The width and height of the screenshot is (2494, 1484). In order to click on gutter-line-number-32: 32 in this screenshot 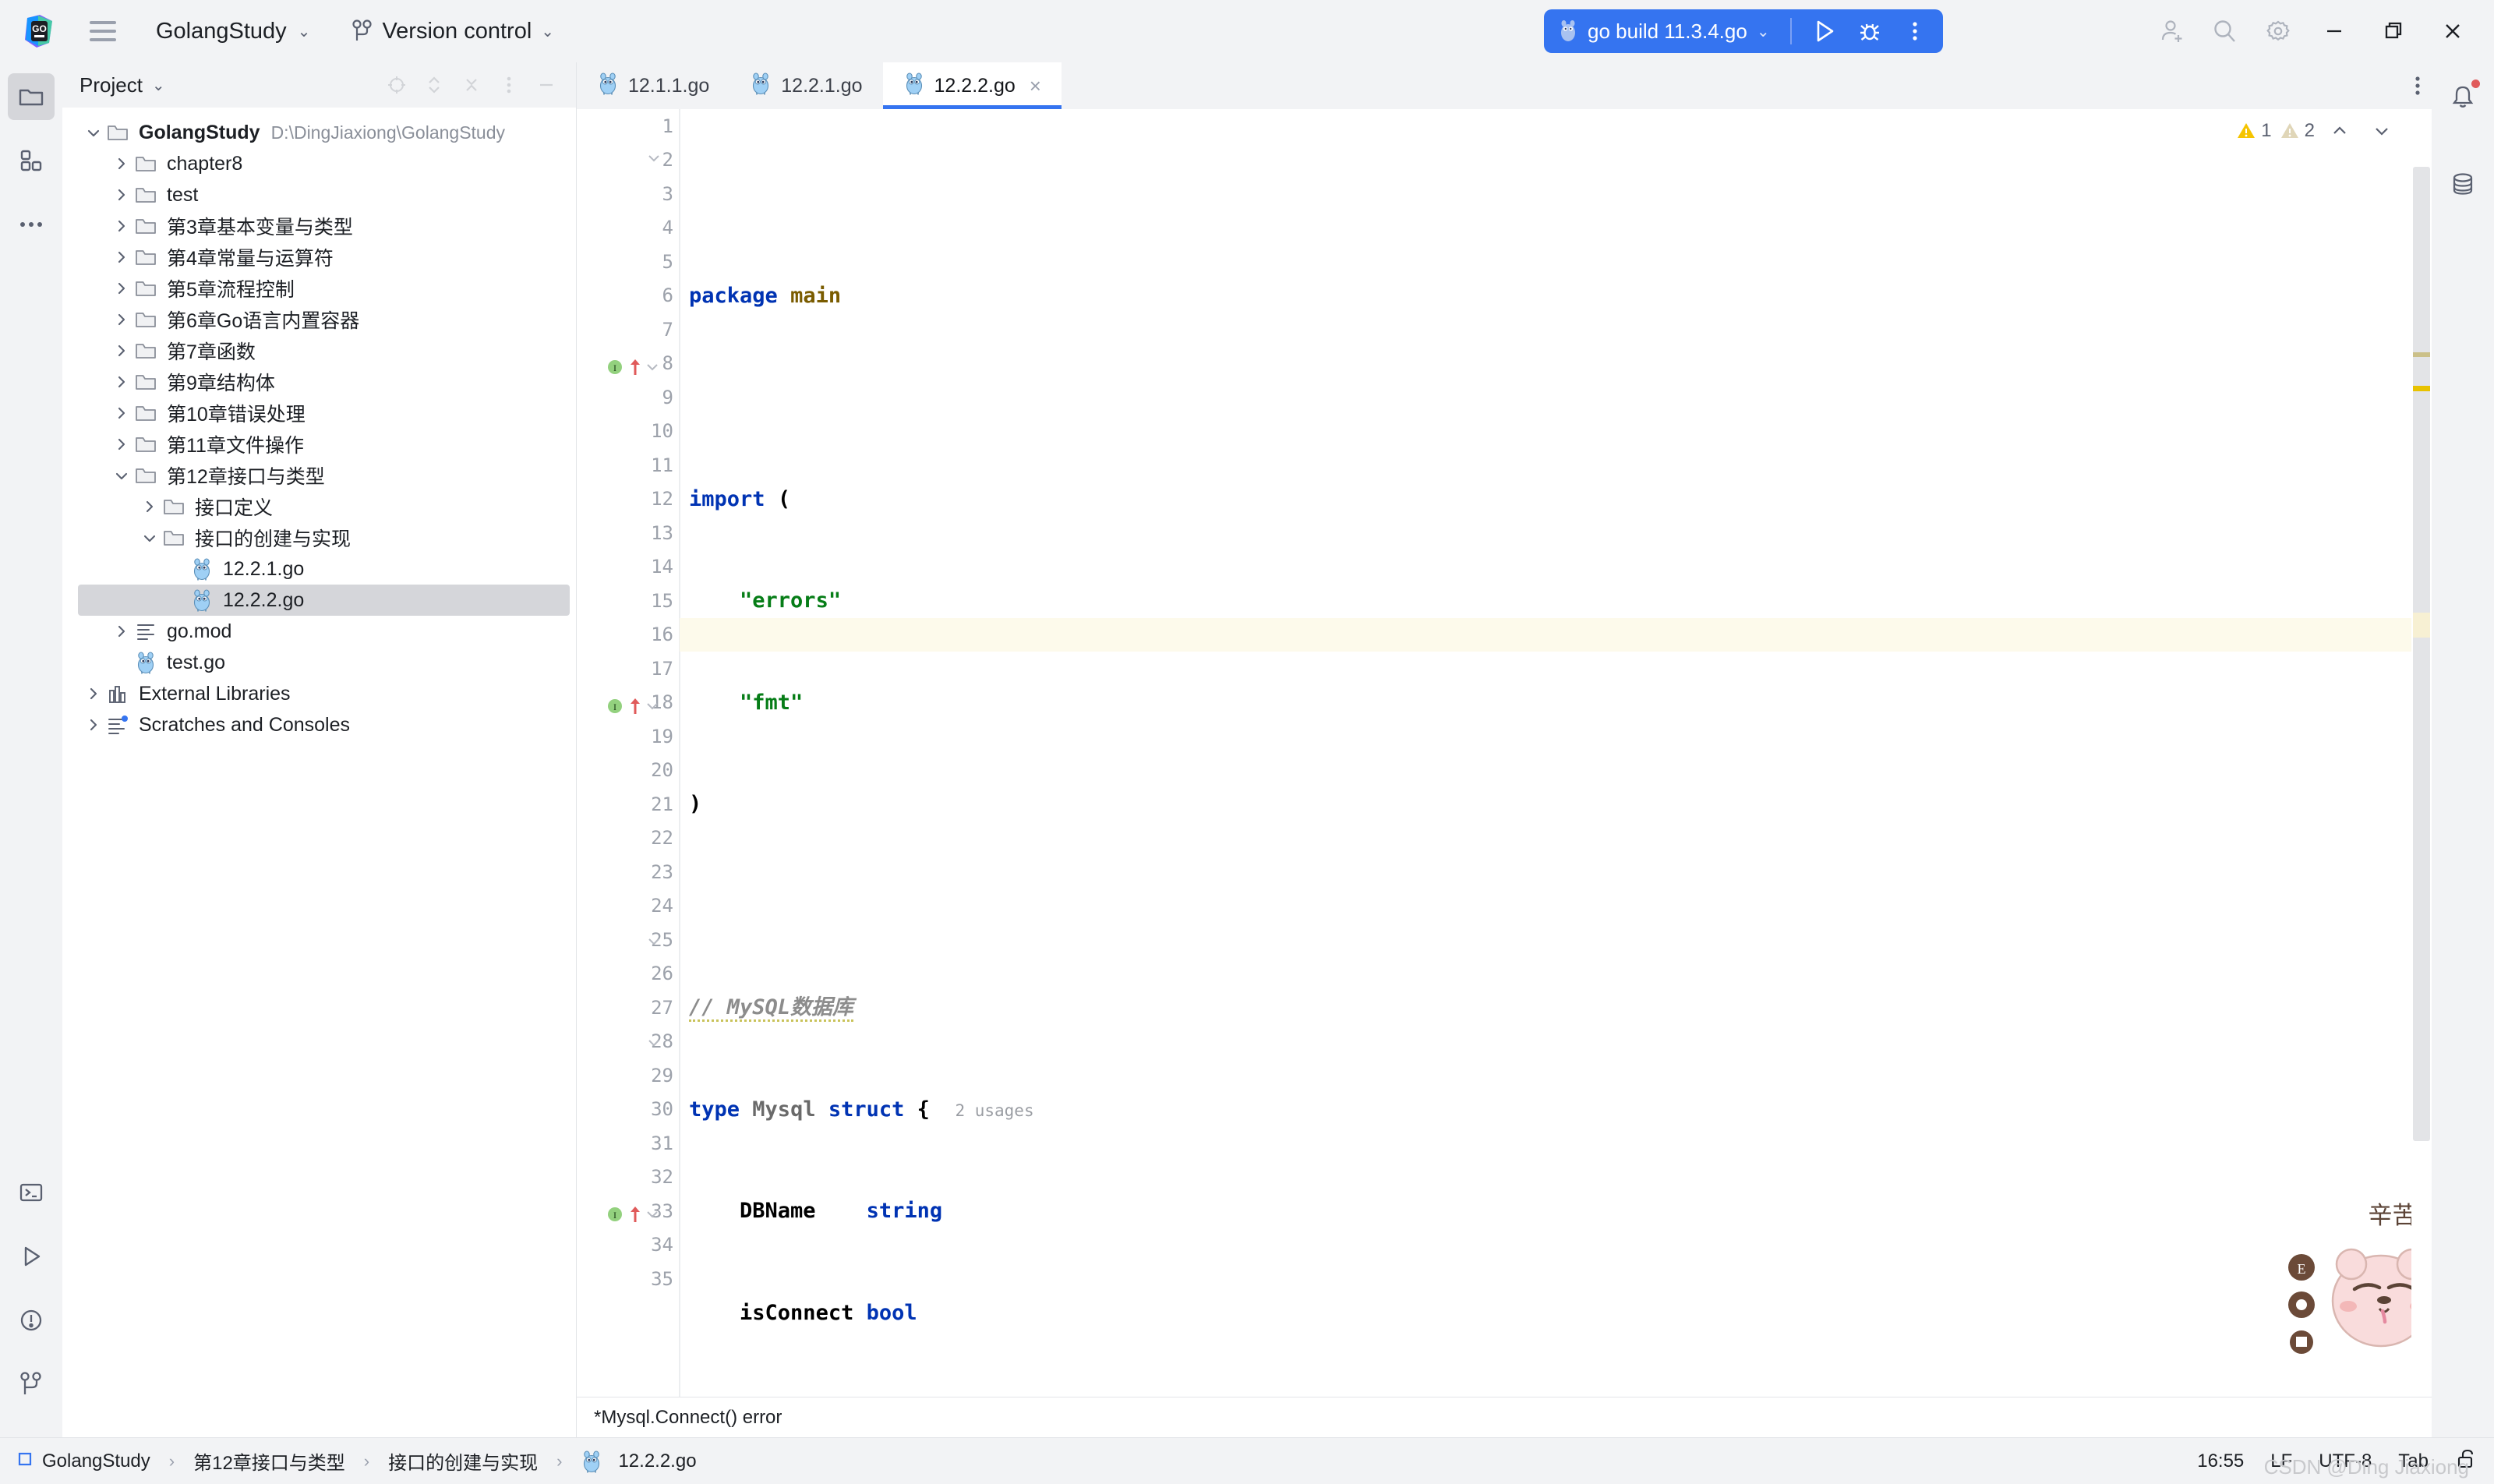, I will do `click(628, 1178)`.